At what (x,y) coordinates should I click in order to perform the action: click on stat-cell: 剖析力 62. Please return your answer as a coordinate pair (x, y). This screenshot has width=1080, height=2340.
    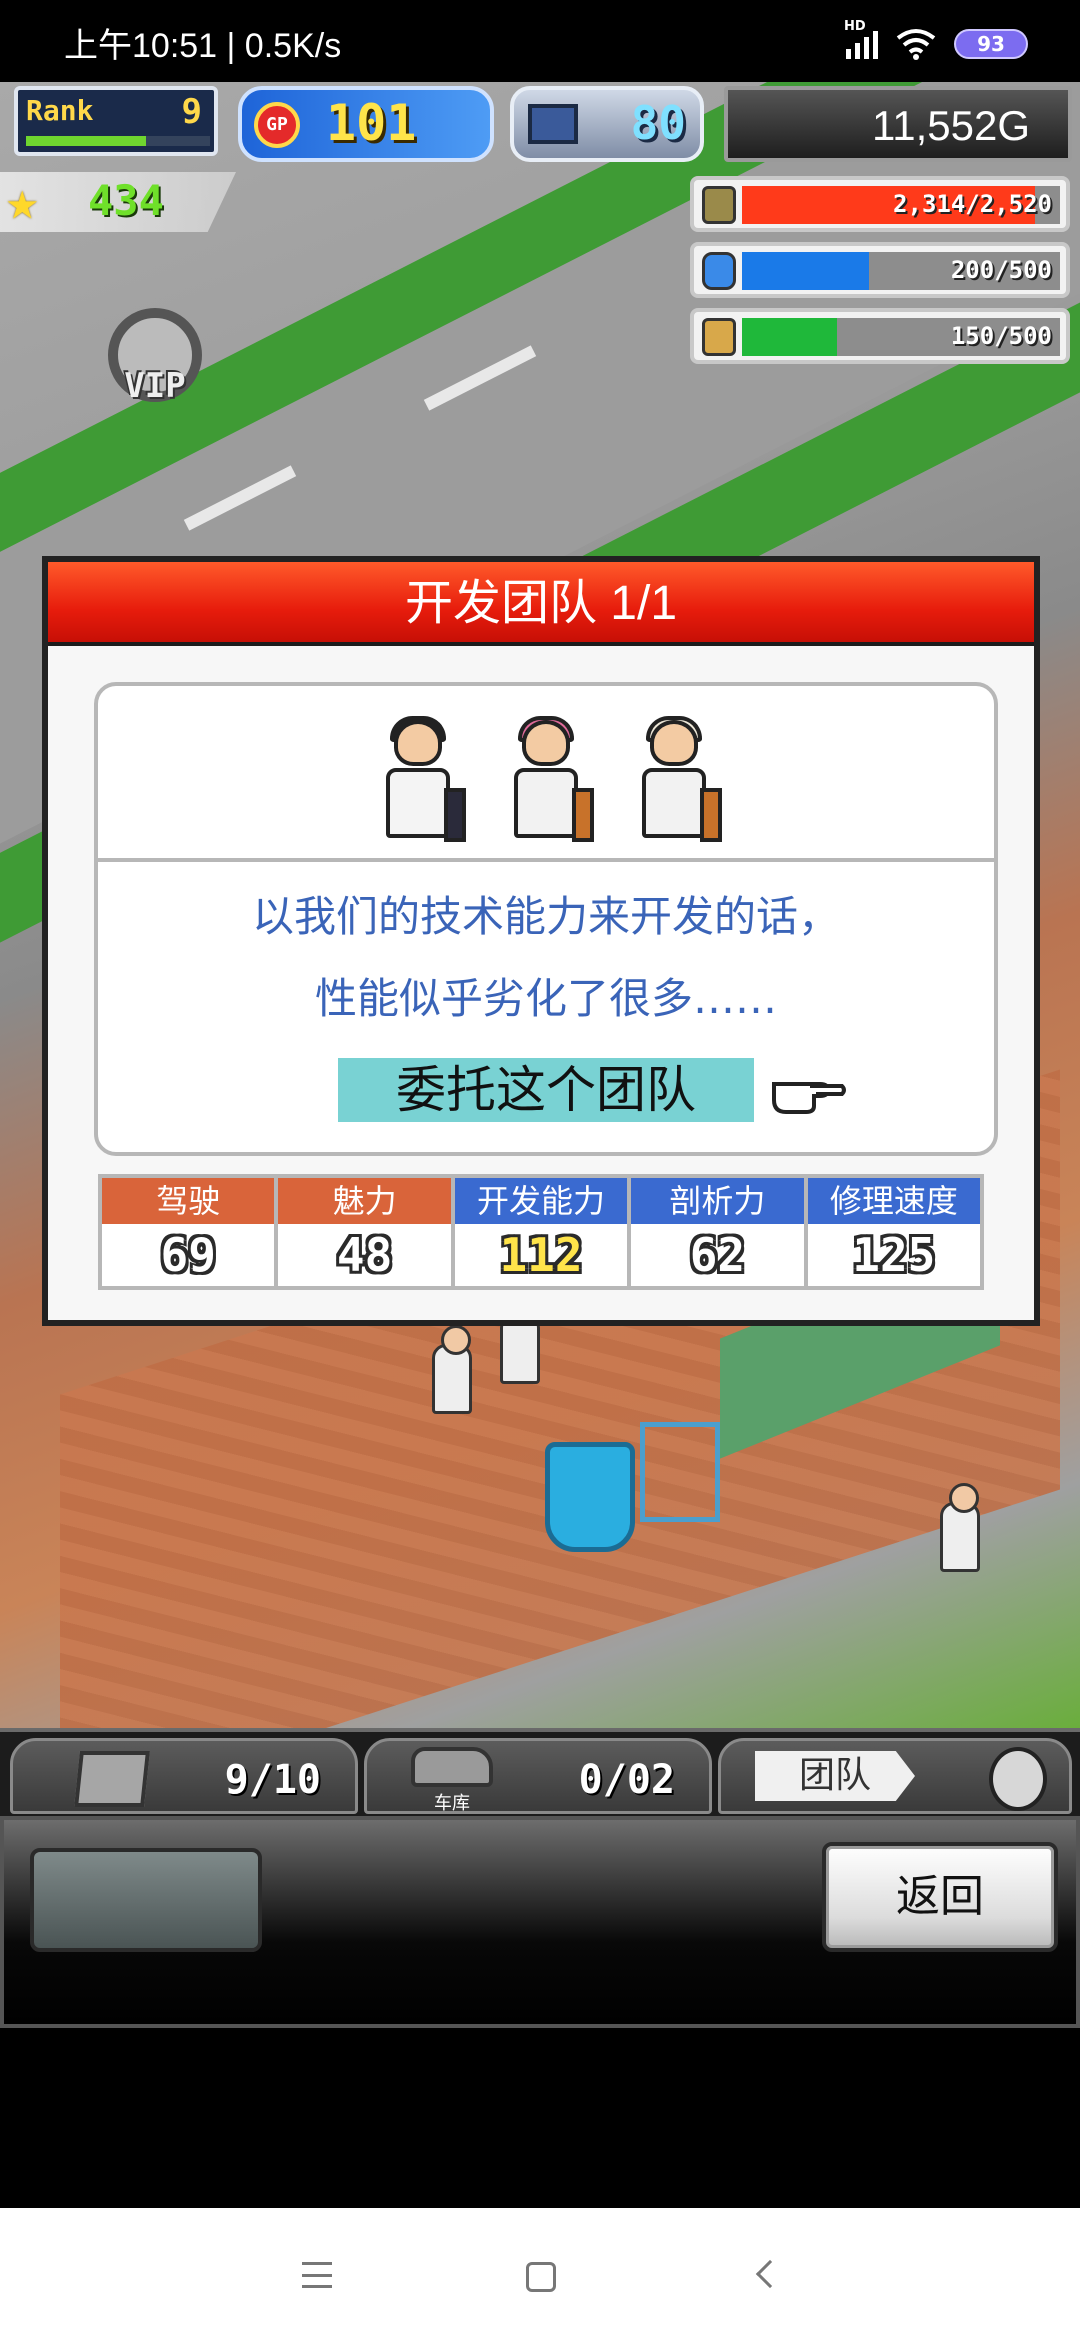
    Looking at the image, I should click on (719, 1232).